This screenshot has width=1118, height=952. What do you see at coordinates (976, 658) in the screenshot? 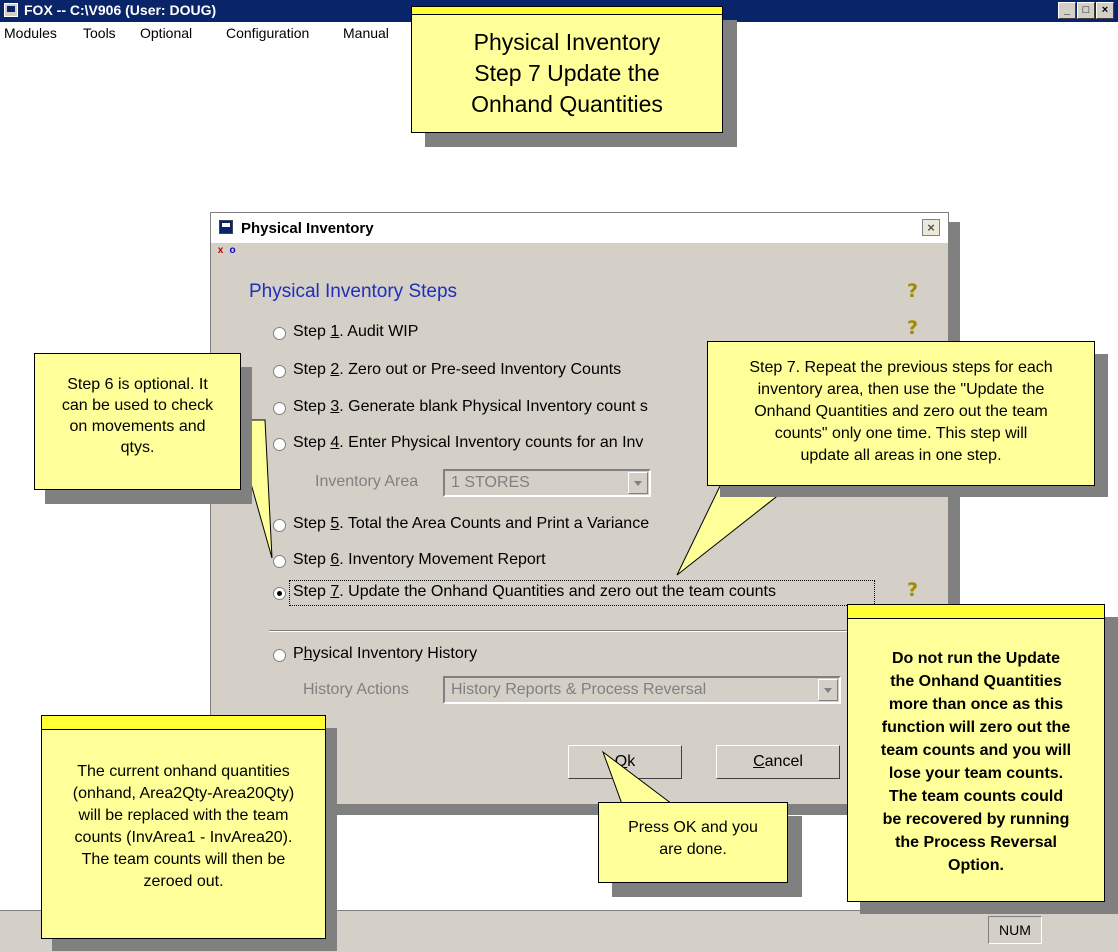
I see `warning-callout-line: Do not run the Update` at bounding box center [976, 658].